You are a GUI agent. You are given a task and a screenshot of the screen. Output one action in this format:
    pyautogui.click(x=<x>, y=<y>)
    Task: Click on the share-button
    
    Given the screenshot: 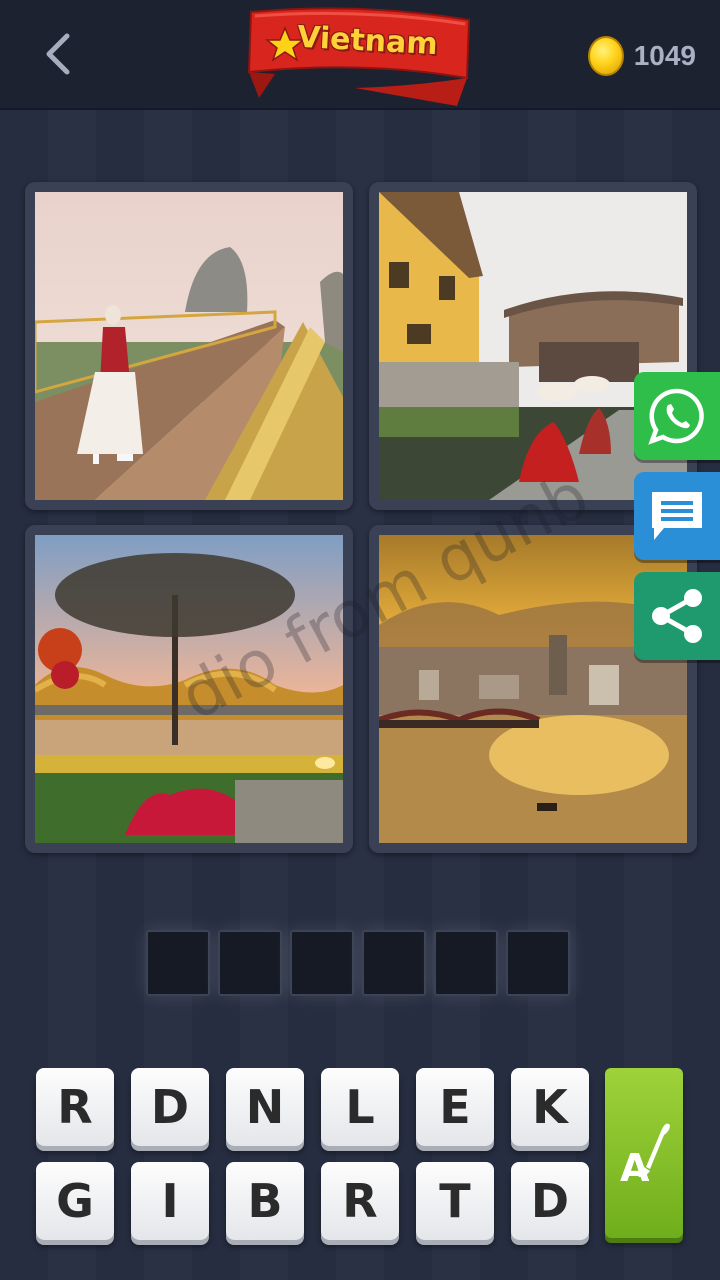 What is the action you would take?
    pyautogui.click(x=677, y=616)
    